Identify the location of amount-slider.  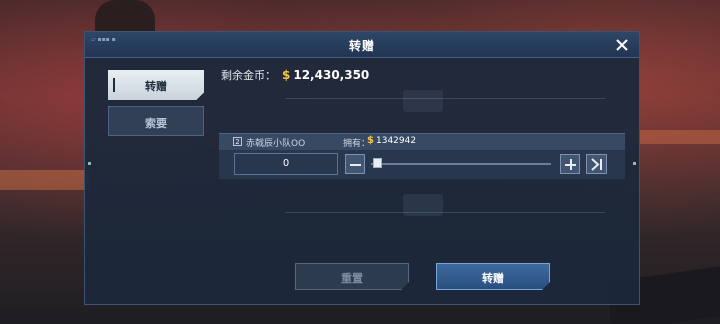
(461, 164).